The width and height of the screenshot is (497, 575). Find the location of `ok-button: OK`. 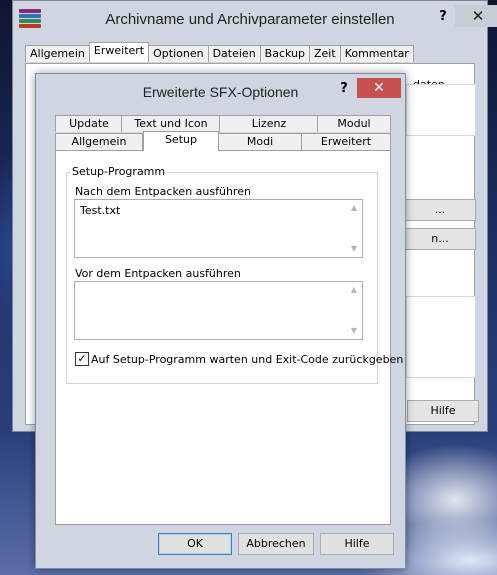

ok-button: OK is located at coordinates (195, 544).